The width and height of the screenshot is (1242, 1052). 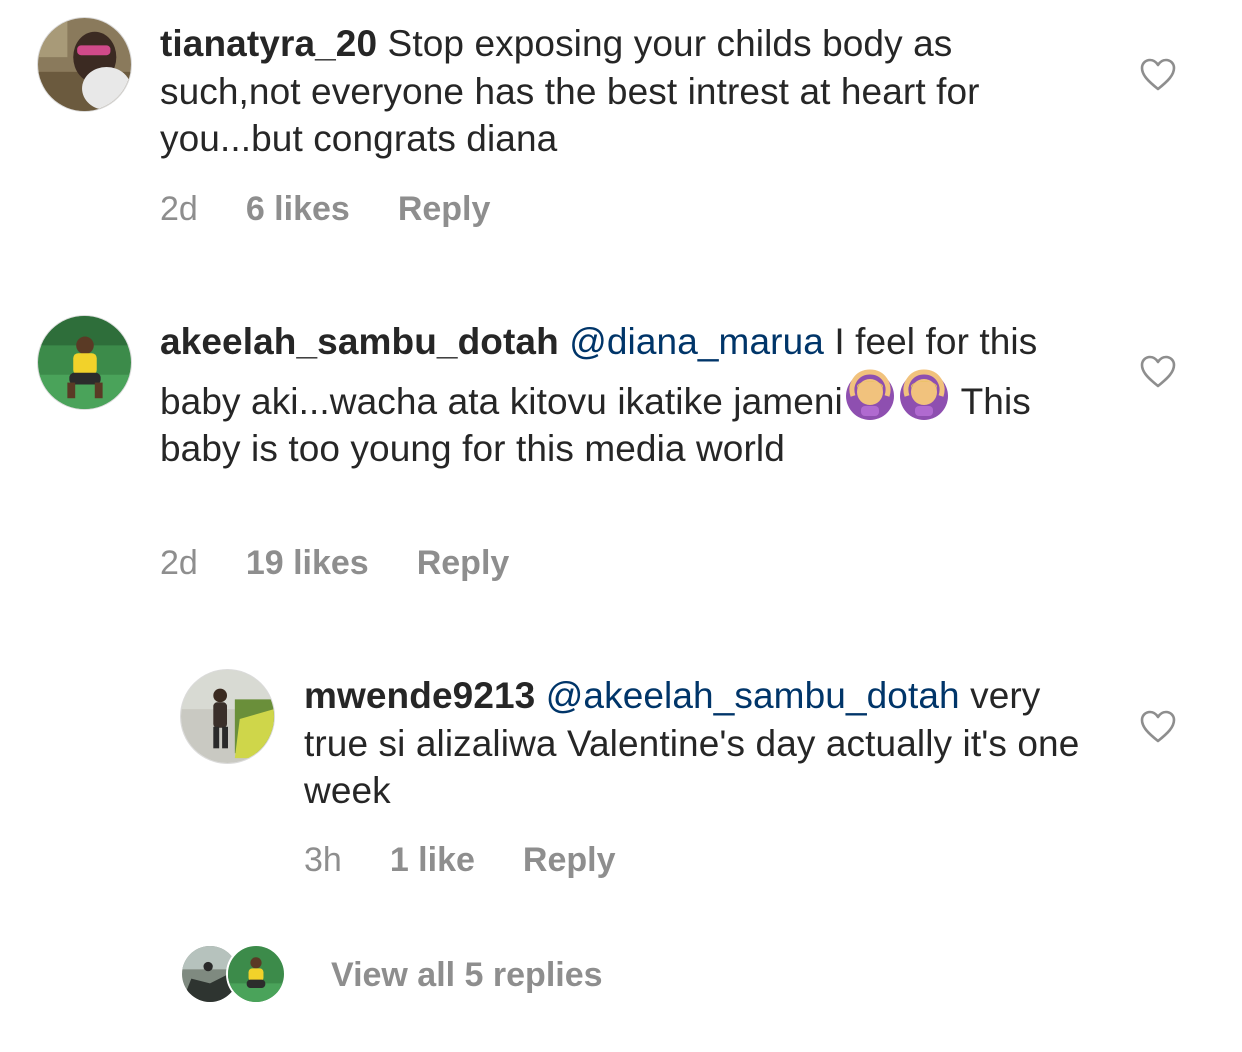 I want to click on likes-count: 6 likes, so click(x=298, y=209).